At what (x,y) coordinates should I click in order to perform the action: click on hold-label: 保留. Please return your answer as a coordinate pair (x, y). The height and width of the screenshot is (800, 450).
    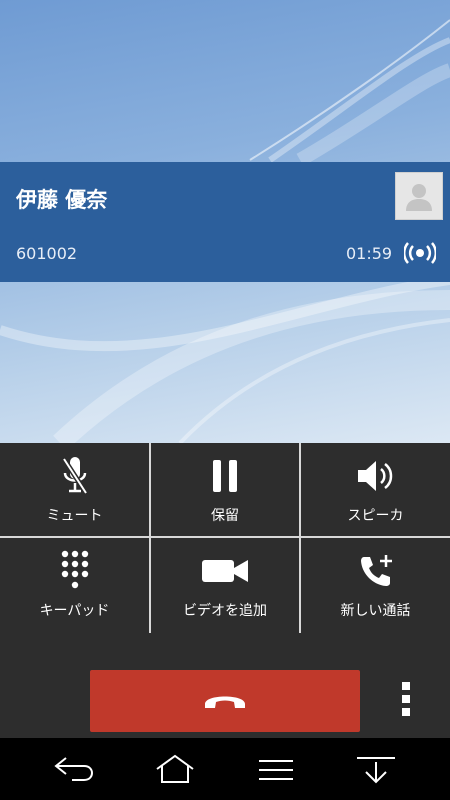
    Looking at the image, I should click on (225, 516).